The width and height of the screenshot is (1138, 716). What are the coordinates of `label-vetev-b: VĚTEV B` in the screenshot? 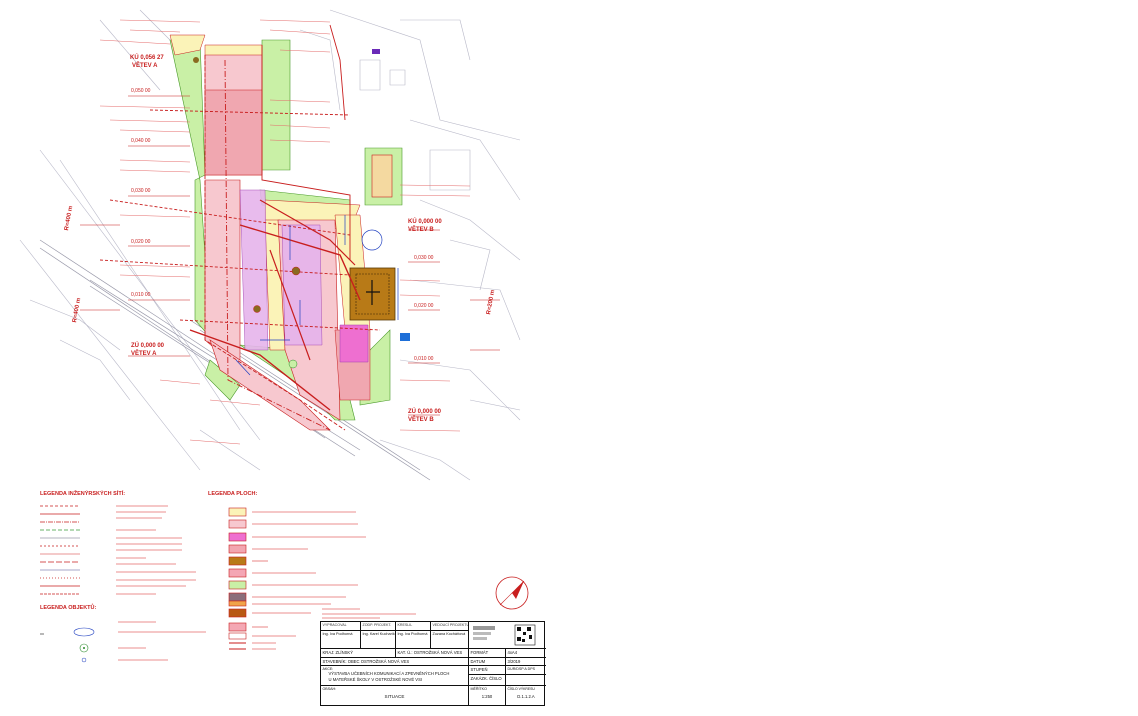 It's located at (421, 230).